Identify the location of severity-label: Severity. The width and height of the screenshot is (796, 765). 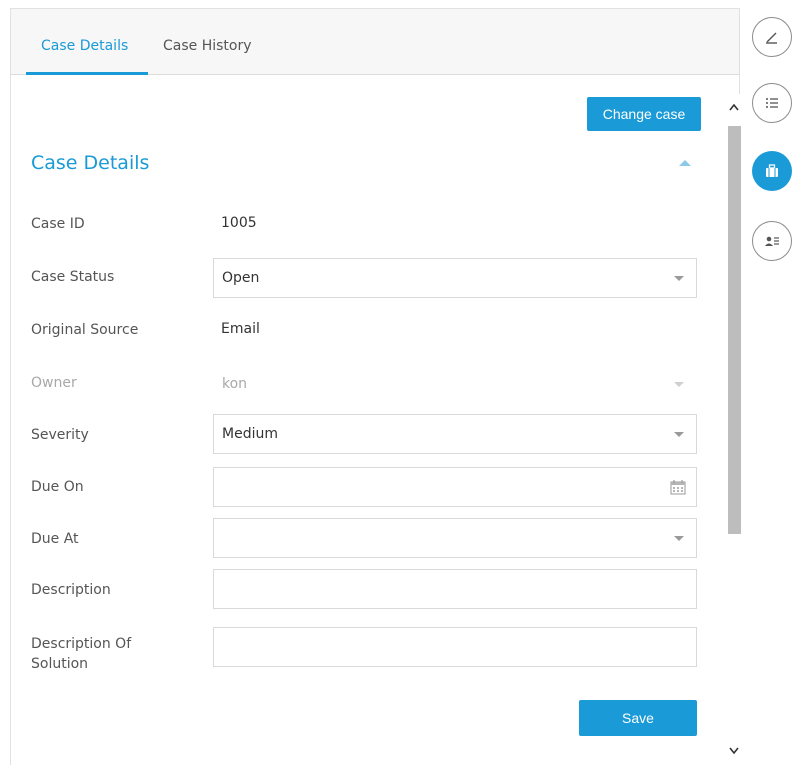
(60, 435).